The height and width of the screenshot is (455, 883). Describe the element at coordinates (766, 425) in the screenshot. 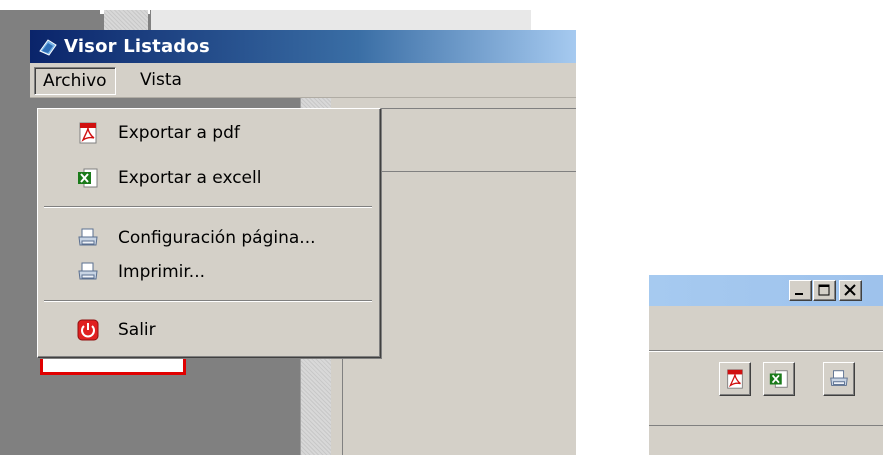

I see `toolbar-bottom-border` at that location.